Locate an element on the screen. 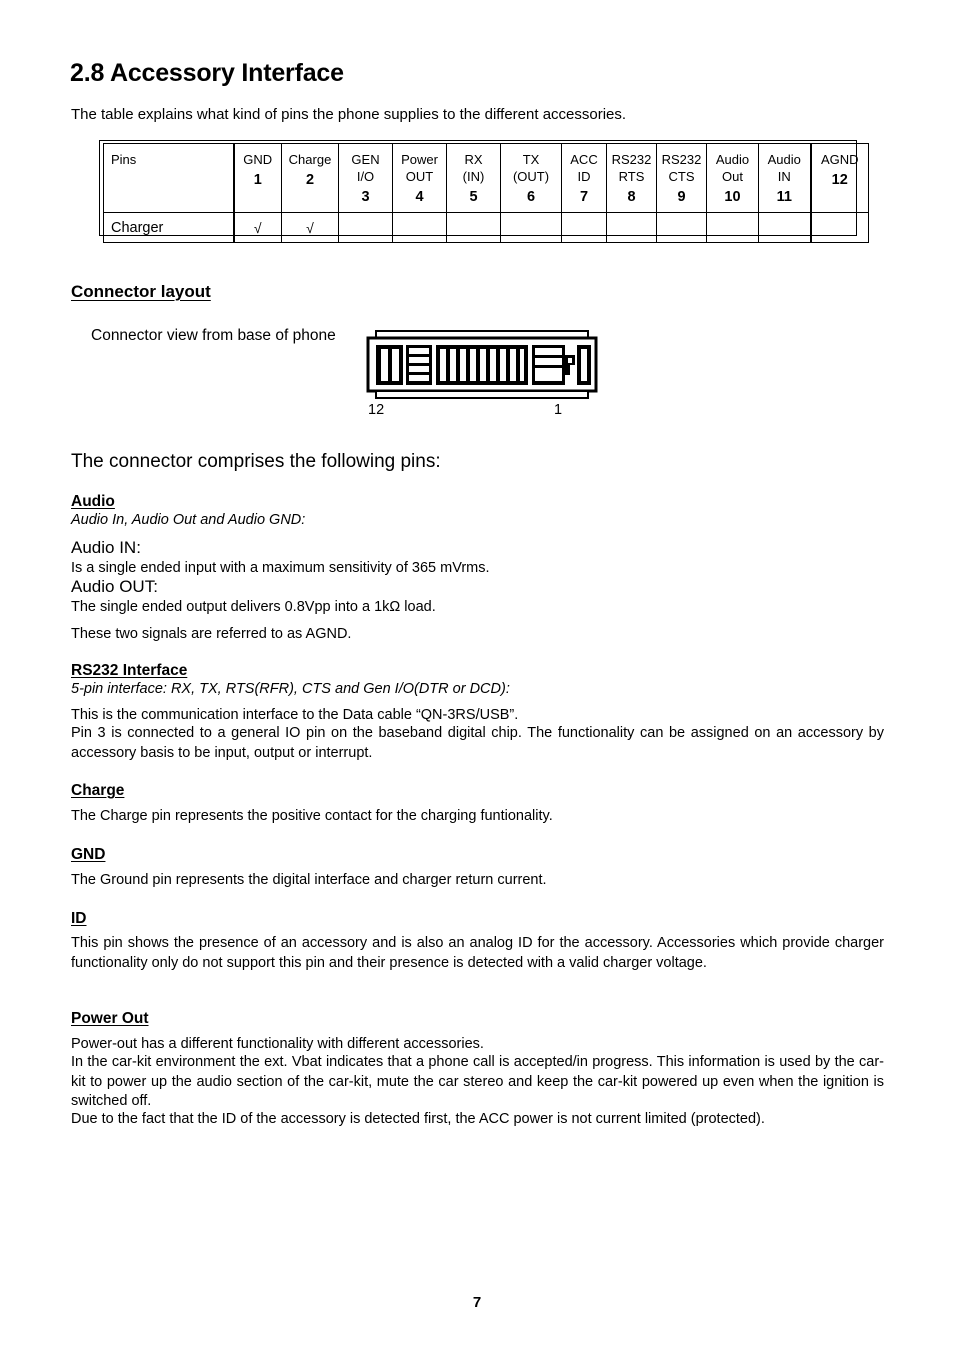 The image size is (954, 1351). rs232-heading: RS232 Interface is located at coordinates (129, 670).